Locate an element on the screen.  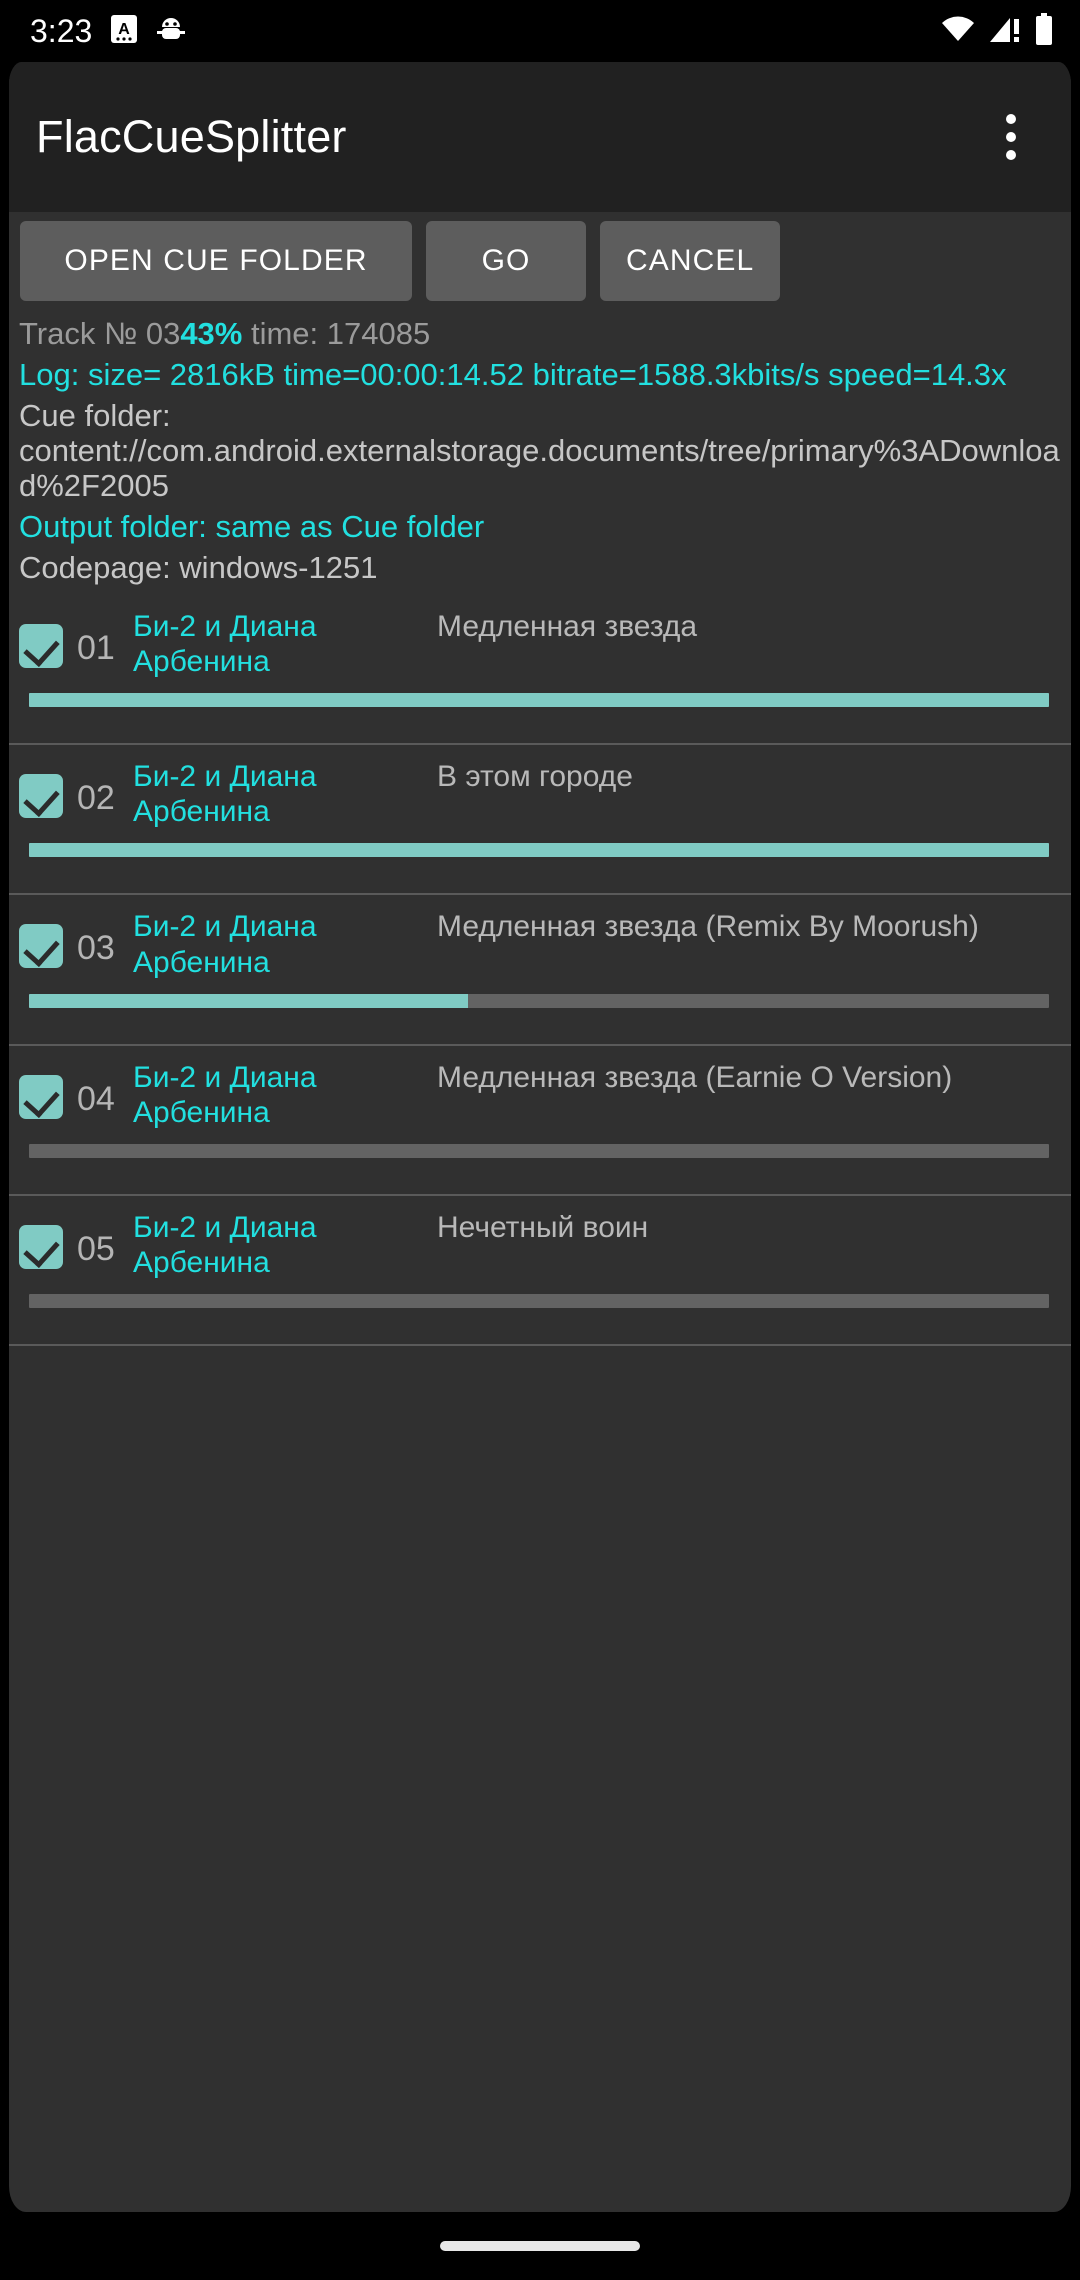
current-track-status: Track № 0343% time: 174085 is located at coordinates (540, 333).